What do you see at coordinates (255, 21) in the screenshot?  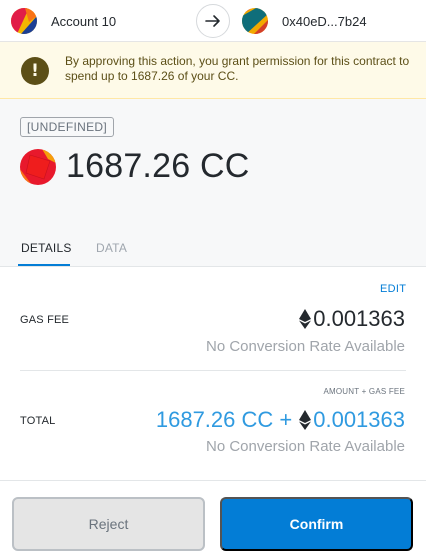 I see `contract-avatar-icon` at bounding box center [255, 21].